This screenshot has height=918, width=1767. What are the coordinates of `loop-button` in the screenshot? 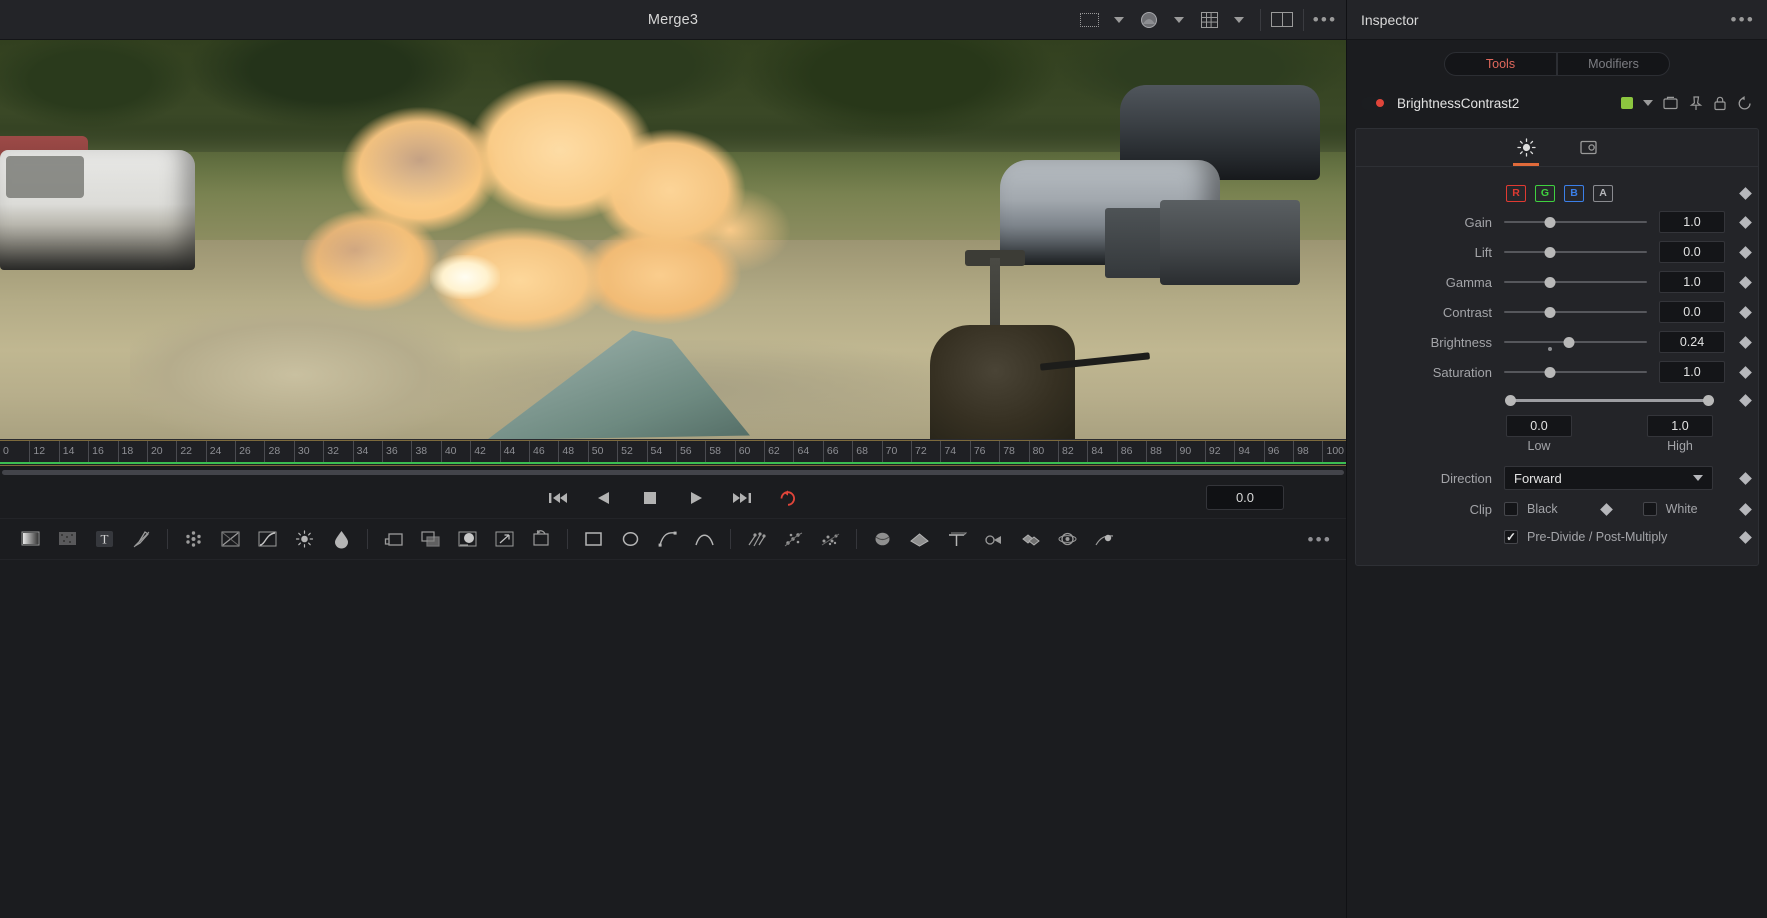 It's located at (788, 498).